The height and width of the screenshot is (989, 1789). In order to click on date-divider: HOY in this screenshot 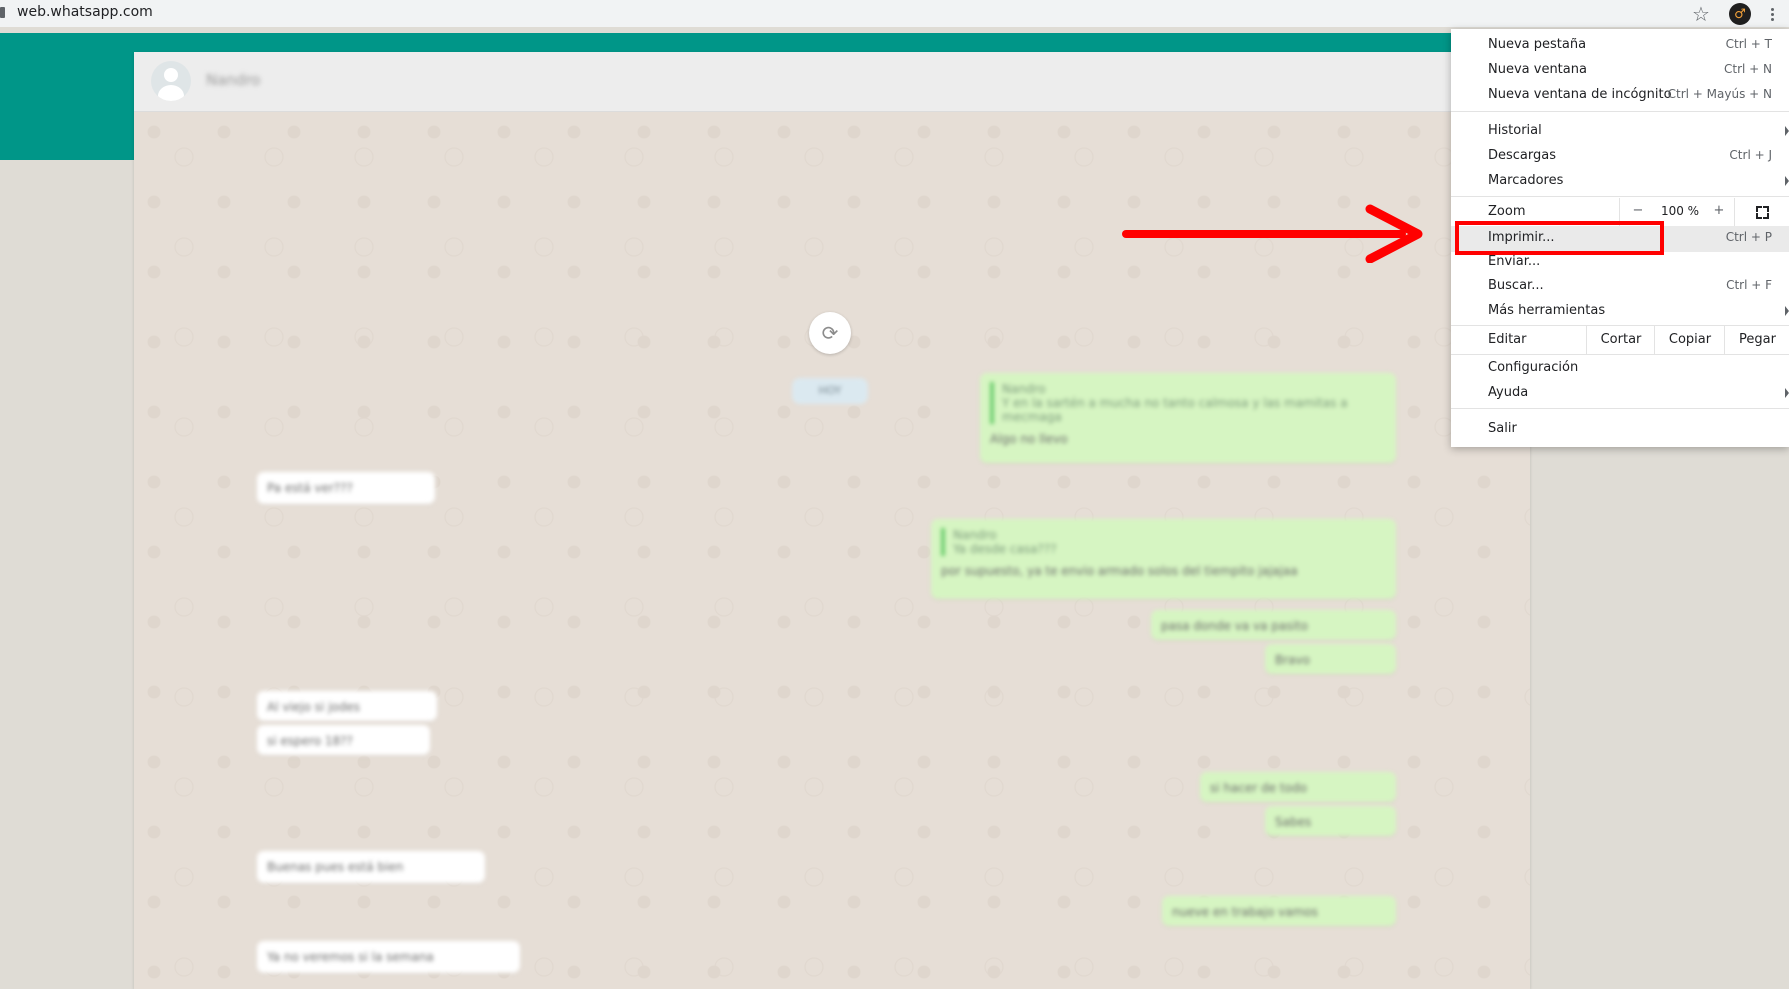, I will do `click(830, 391)`.